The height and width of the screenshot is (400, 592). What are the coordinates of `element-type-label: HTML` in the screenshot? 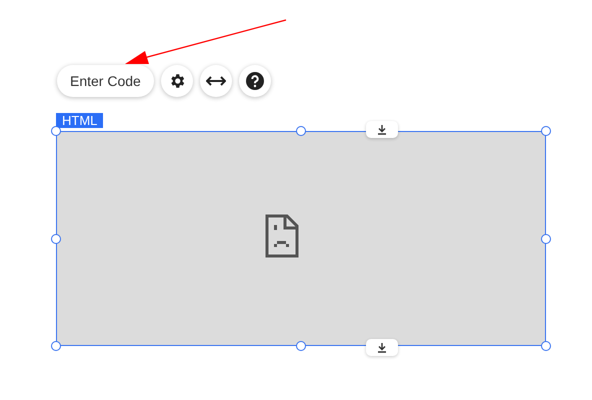 It's located at (80, 120).